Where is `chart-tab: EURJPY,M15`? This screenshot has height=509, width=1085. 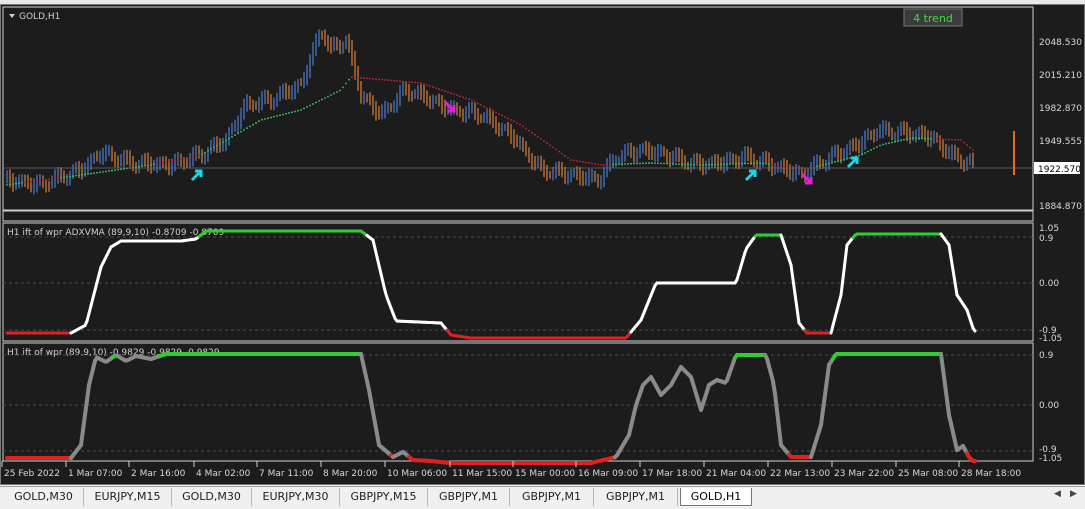 chart-tab: EURJPY,M15 is located at coordinates (128, 497).